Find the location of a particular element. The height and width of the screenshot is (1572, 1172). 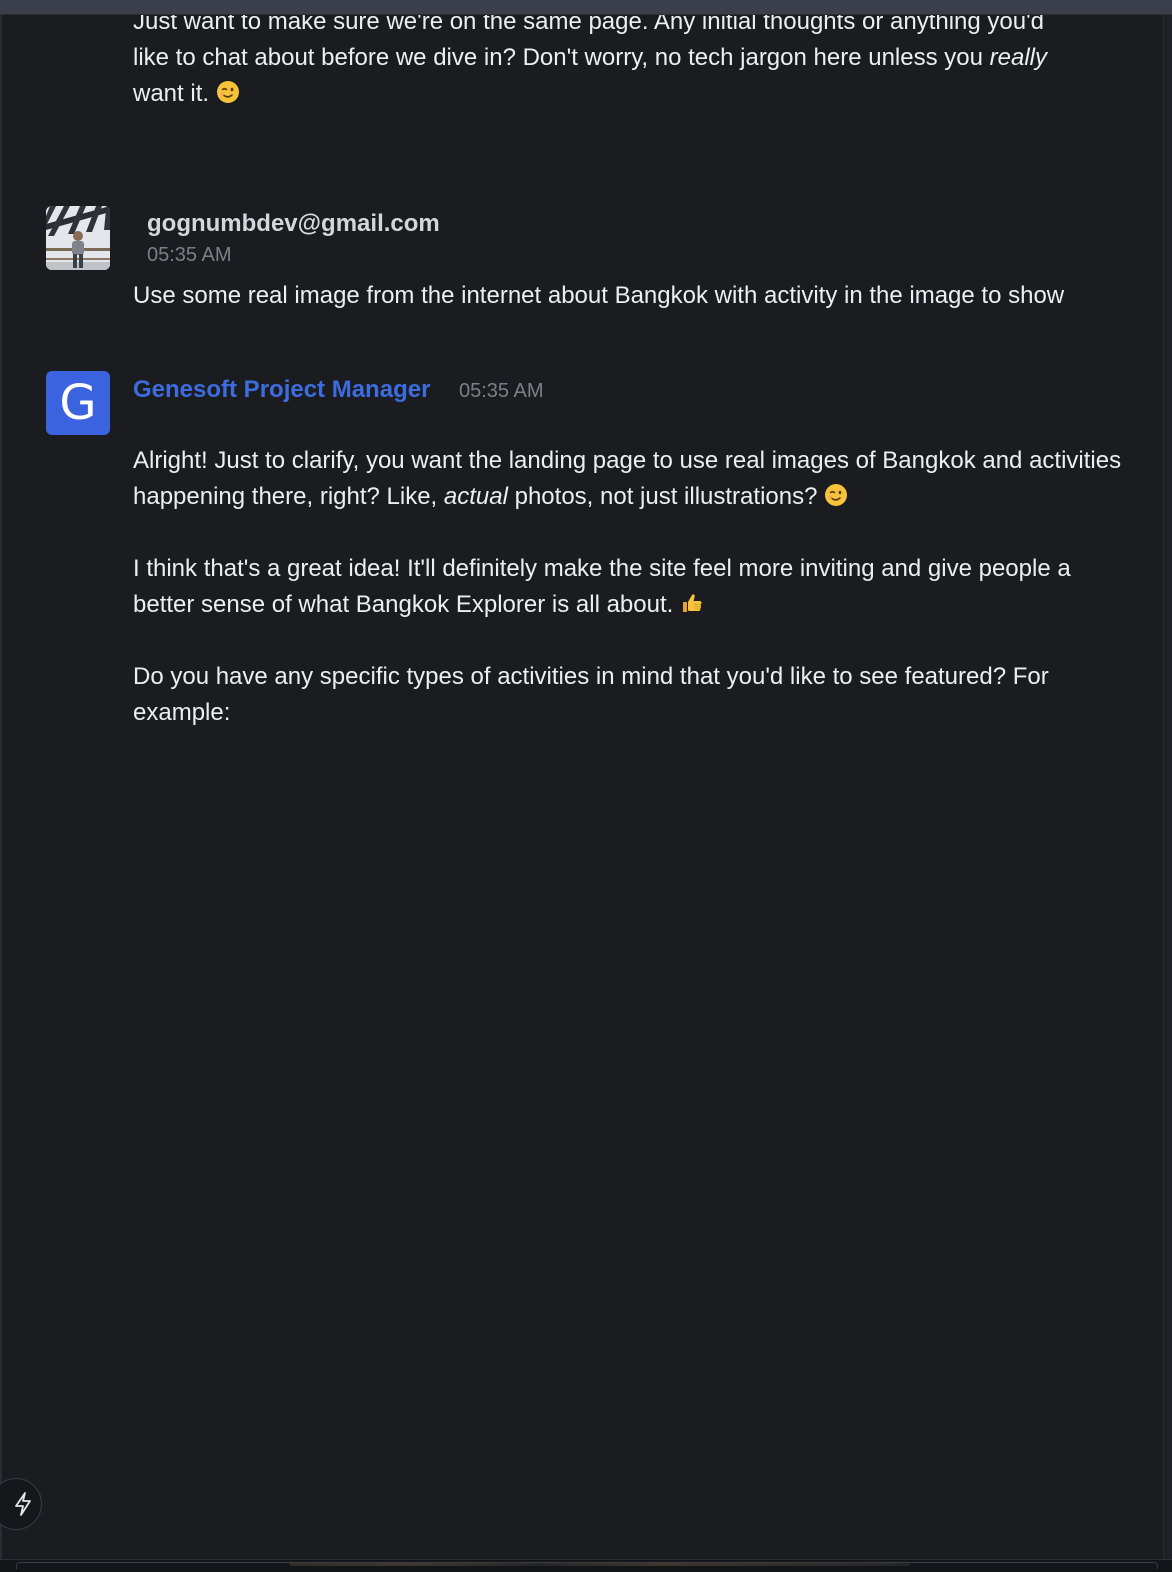

previous-line-2-emphasis: really is located at coordinates (1018, 57).